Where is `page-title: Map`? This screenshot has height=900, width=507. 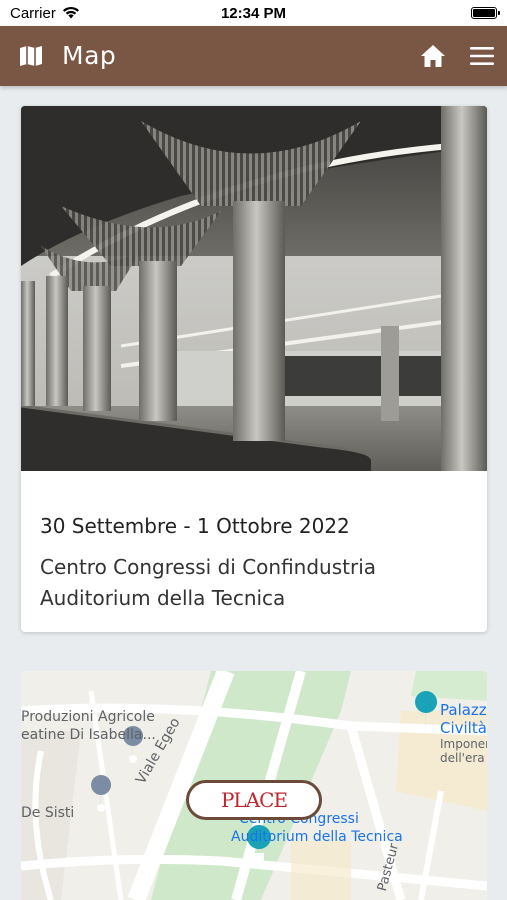
page-title: Map is located at coordinates (89, 55).